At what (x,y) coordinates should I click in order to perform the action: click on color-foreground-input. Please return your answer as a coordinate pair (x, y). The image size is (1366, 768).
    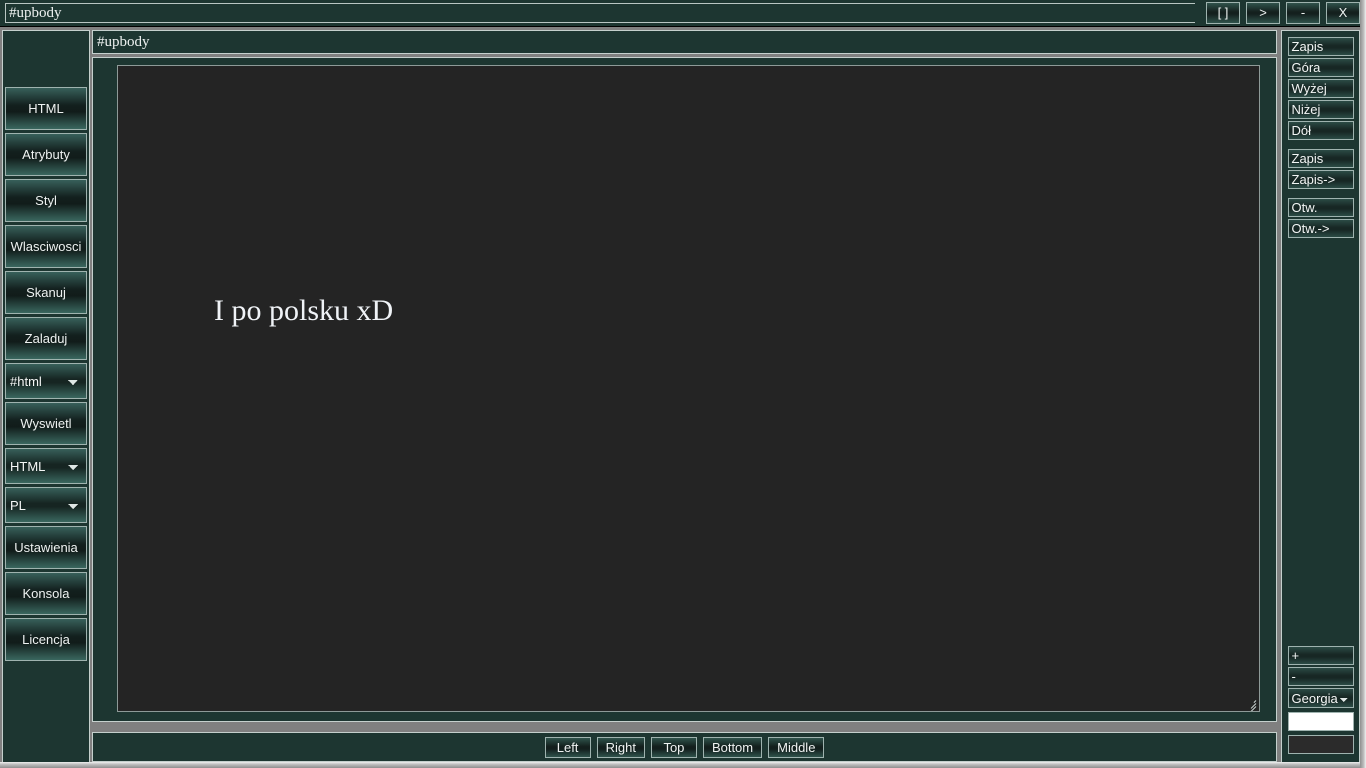
    Looking at the image, I should click on (1320, 721).